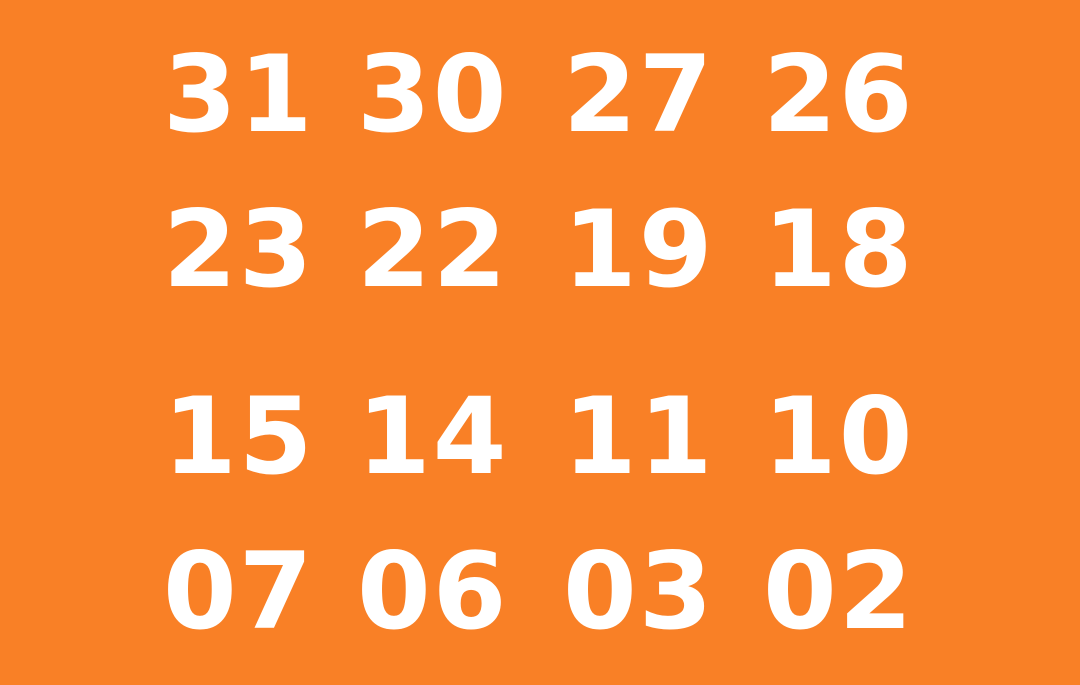 This screenshot has width=1080, height=685. I want to click on number-cell: 14, so click(433, 436).